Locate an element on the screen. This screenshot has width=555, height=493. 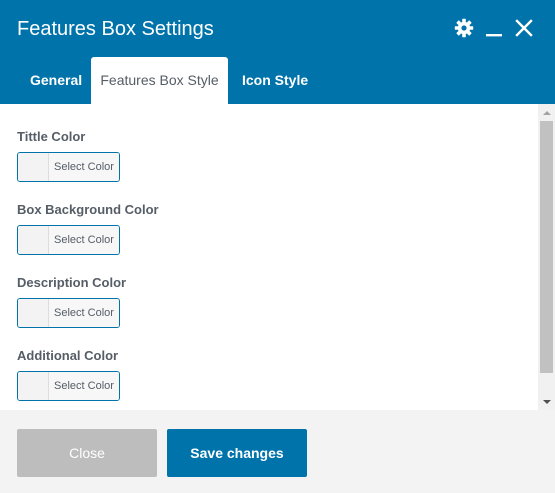
box-background-color-field: Box Background Color Select Color is located at coordinates (88, 228).